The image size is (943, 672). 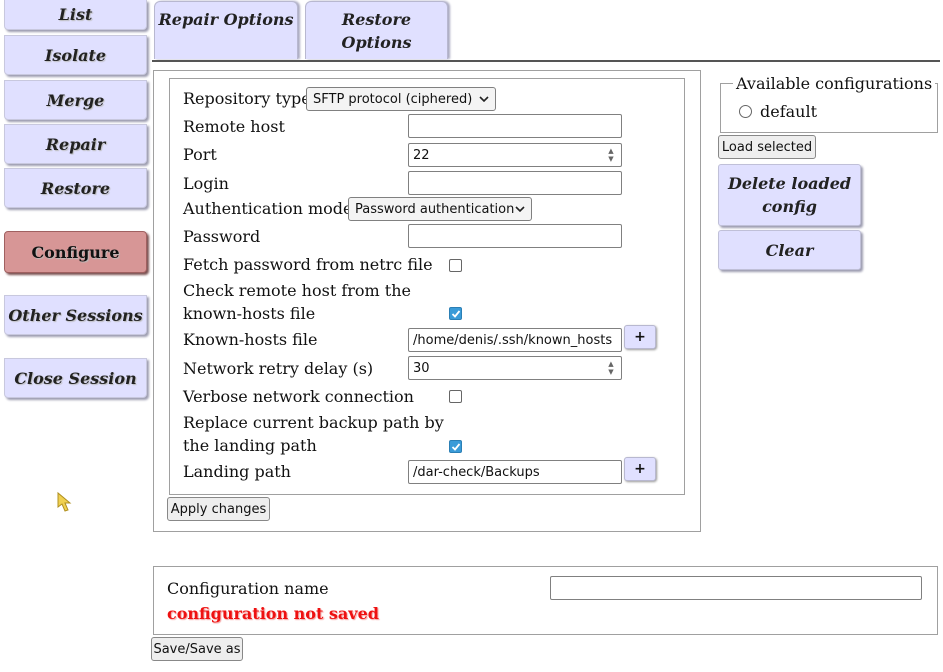 What do you see at coordinates (515, 340) in the screenshot?
I see `known-hosts-input: /home/denis/.ssh/known_hosts` at bounding box center [515, 340].